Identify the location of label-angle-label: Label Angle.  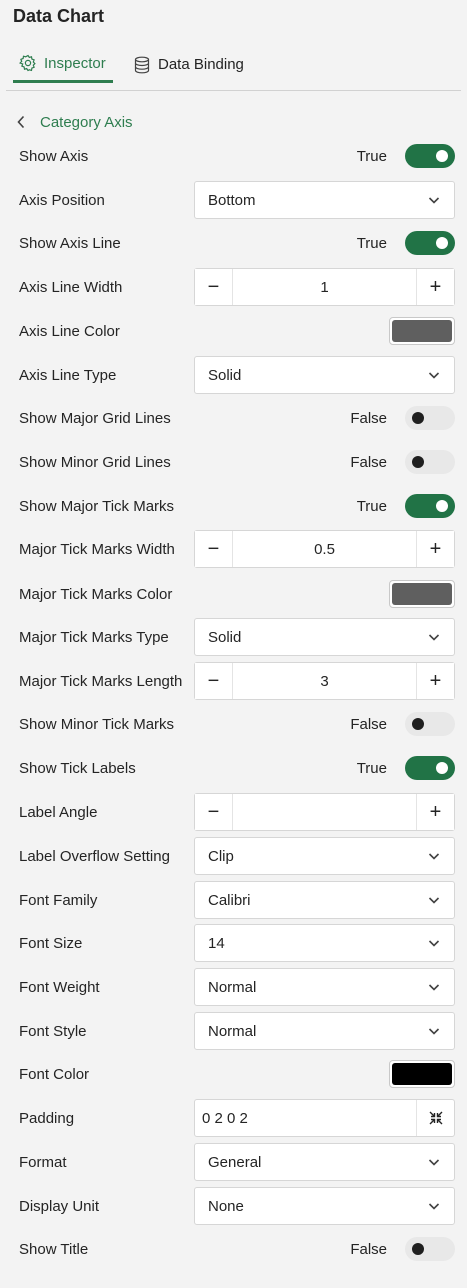
(58, 812).